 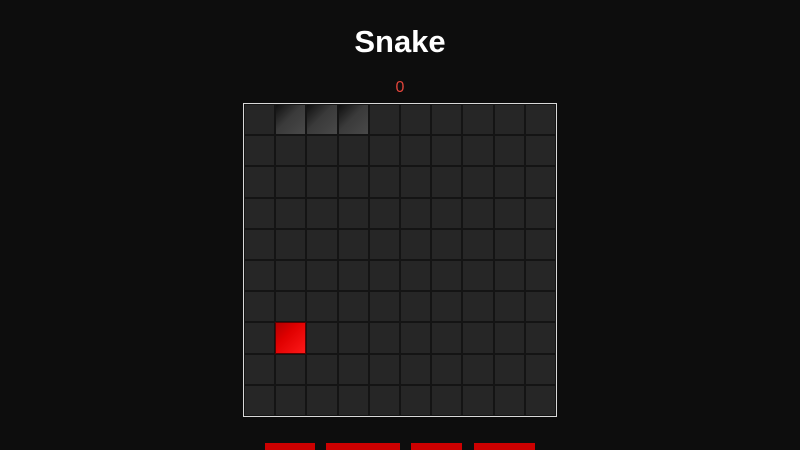 What do you see at coordinates (400, 41) in the screenshot?
I see `game-title: Snake` at bounding box center [400, 41].